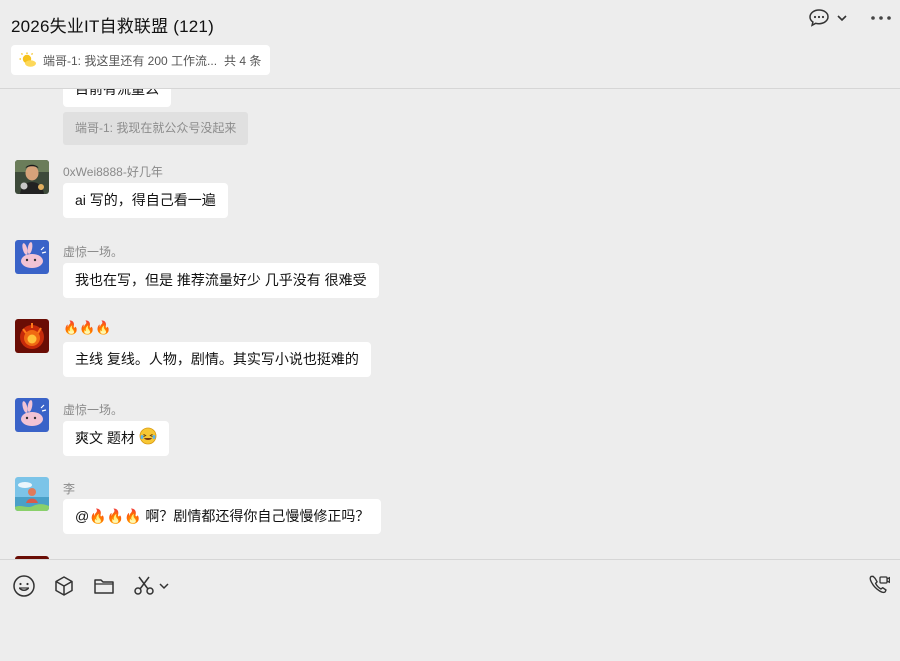 The image size is (900, 661). I want to click on sender-name: 0xWei8888-好几年, so click(113, 172).